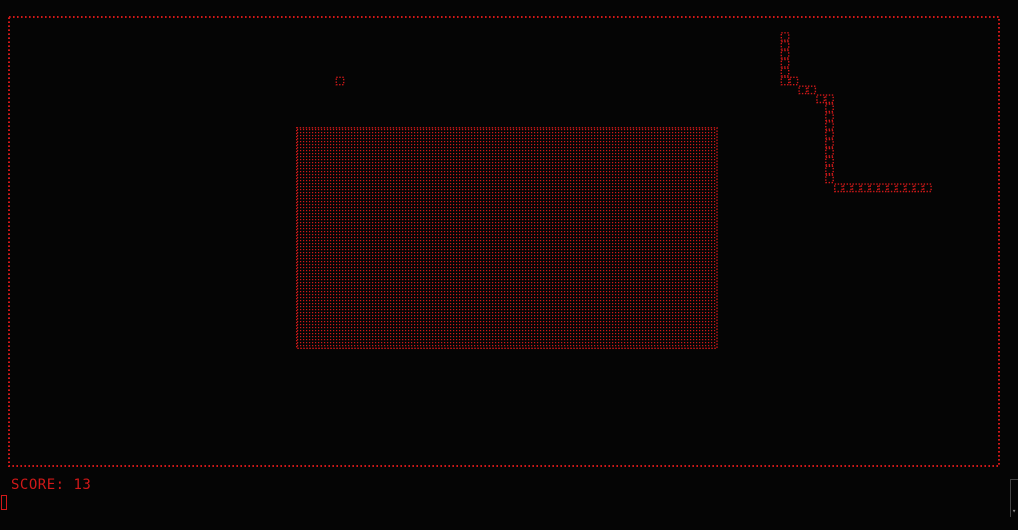 The image size is (1018, 530). Describe the element at coordinates (4, 502) in the screenshot. I see `terminal-cursor` at that location.